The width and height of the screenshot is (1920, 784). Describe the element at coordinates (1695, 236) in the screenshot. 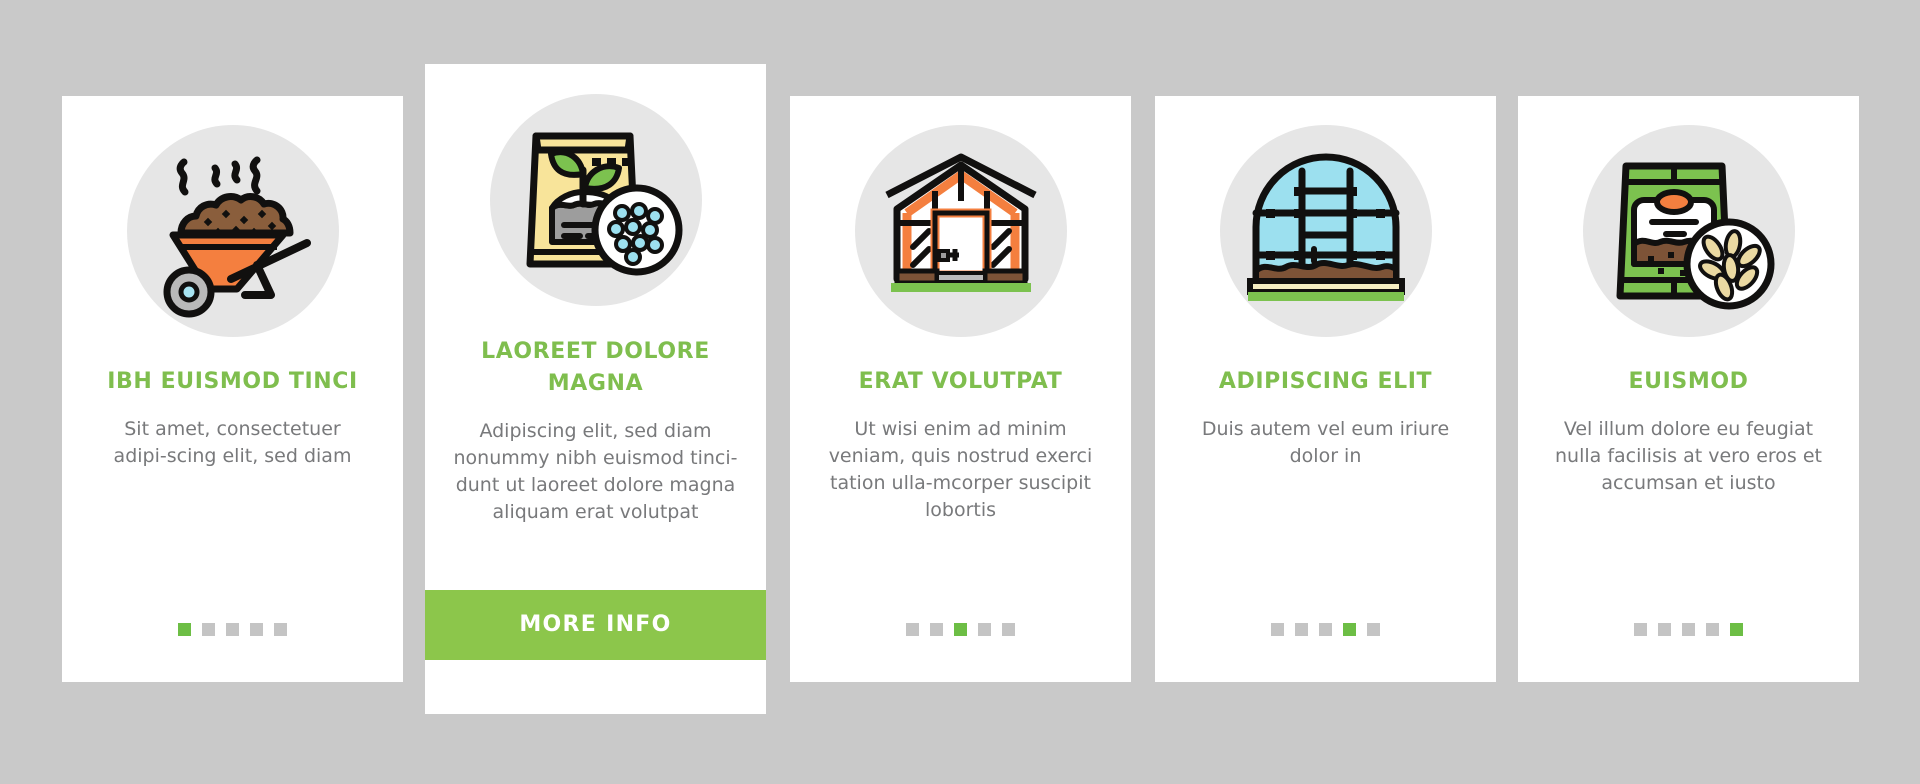

I see `fertilizer-bag-seeds-icon` at that location.